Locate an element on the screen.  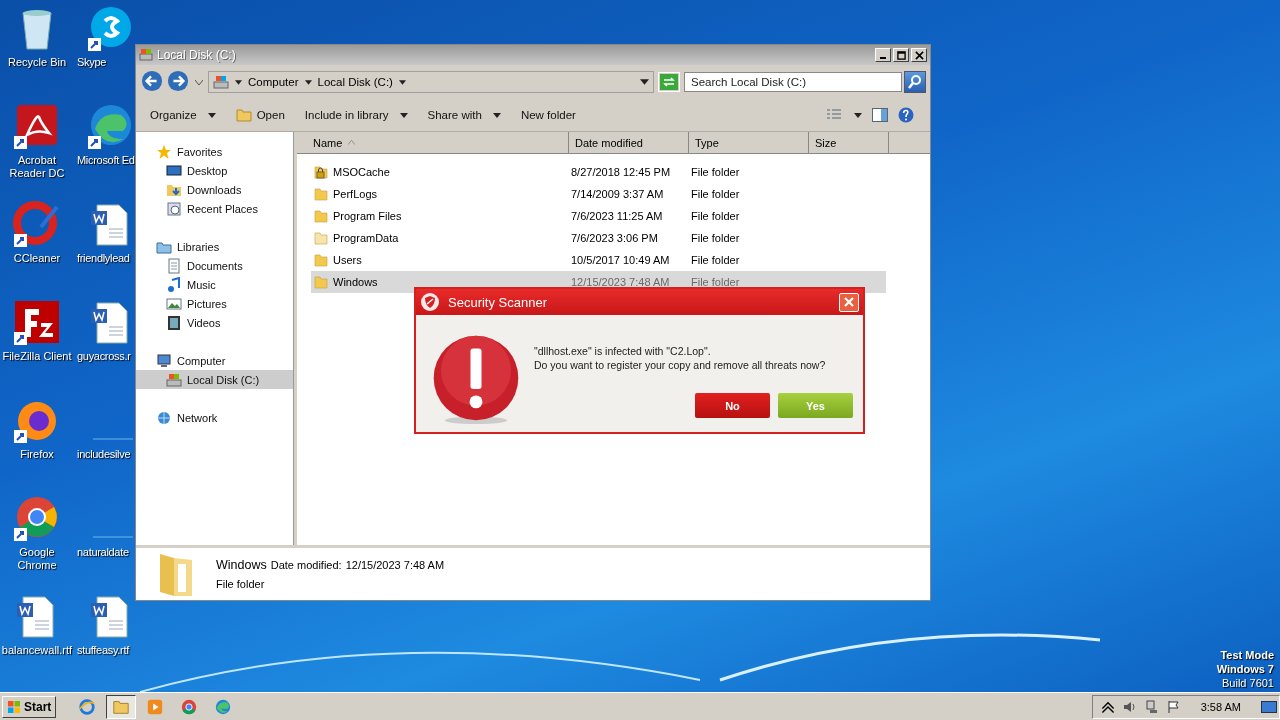
file-name: PerfLogs is located at coordinates (355, 194).